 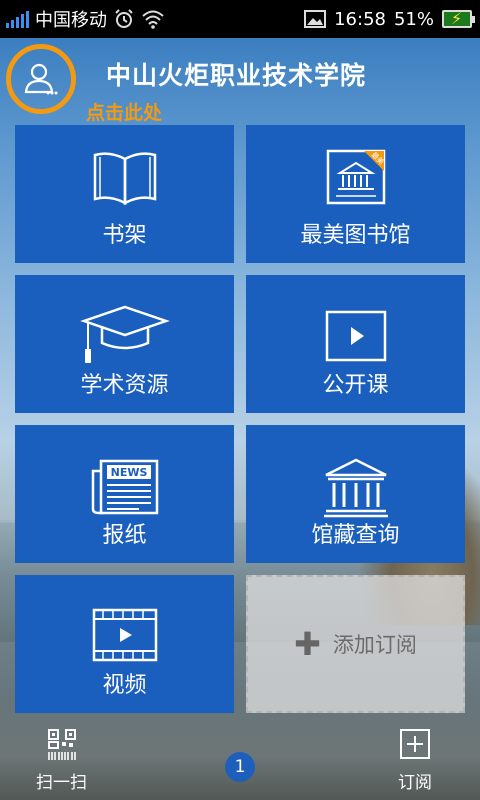 I want to click on image-icon, so click(x=315, y=19).